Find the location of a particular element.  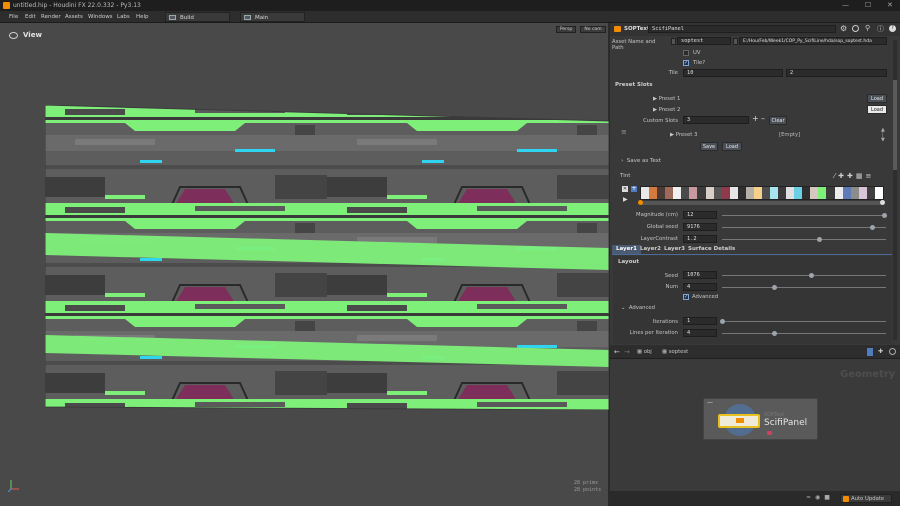

uv-checkbox is located at coordinates (686, 53).